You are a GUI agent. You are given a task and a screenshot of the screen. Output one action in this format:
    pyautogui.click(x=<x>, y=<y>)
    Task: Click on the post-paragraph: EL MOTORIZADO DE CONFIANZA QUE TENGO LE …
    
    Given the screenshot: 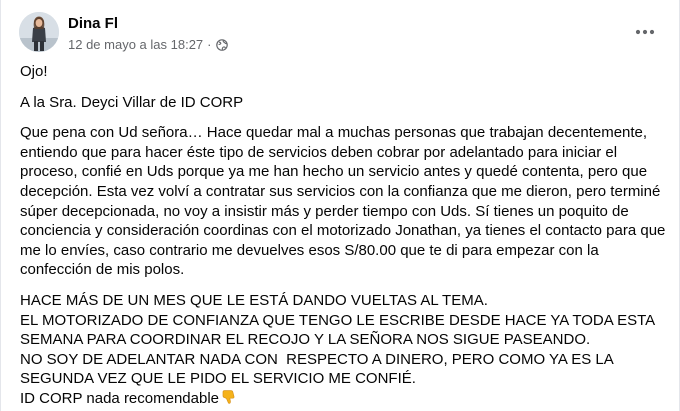 What is the action you would take?
    pyautogui.click(x=339, y=330)
    